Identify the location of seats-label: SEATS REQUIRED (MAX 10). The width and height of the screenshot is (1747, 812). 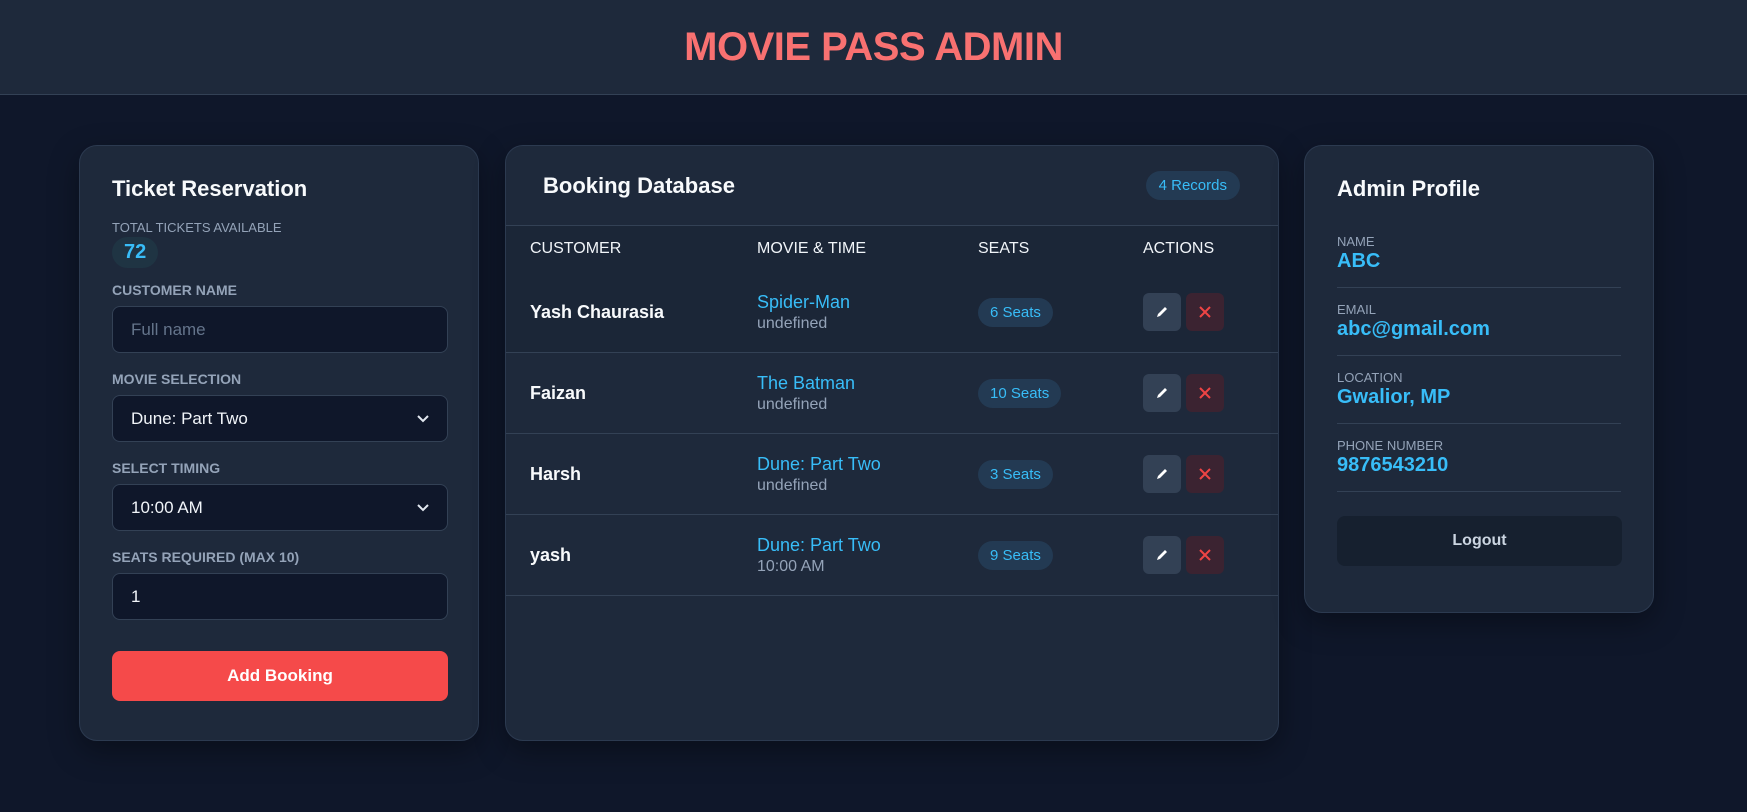
(206, 557).